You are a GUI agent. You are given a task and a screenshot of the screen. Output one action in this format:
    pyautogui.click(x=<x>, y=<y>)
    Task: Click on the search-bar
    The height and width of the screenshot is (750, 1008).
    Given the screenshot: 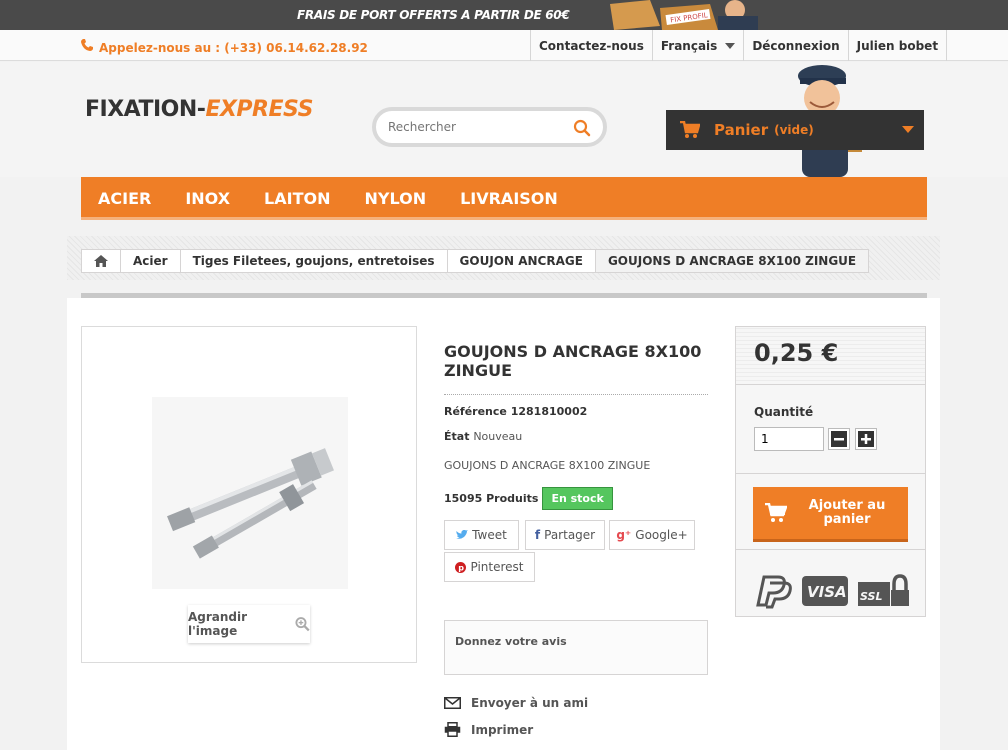 What is the action you would take?
    pyautogui.click(x=489, y=127)
    